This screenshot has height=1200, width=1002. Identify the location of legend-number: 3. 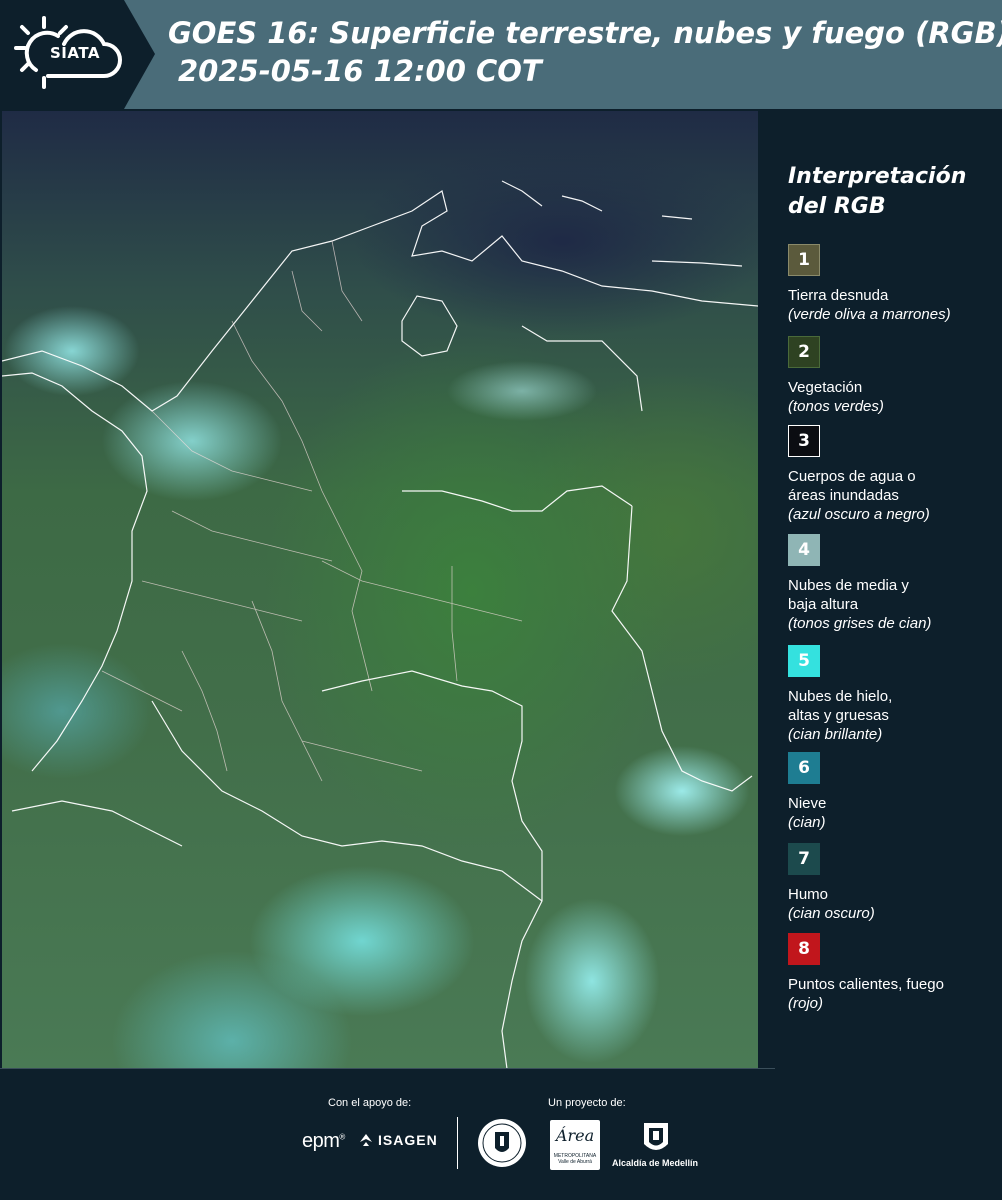
(804, 441).